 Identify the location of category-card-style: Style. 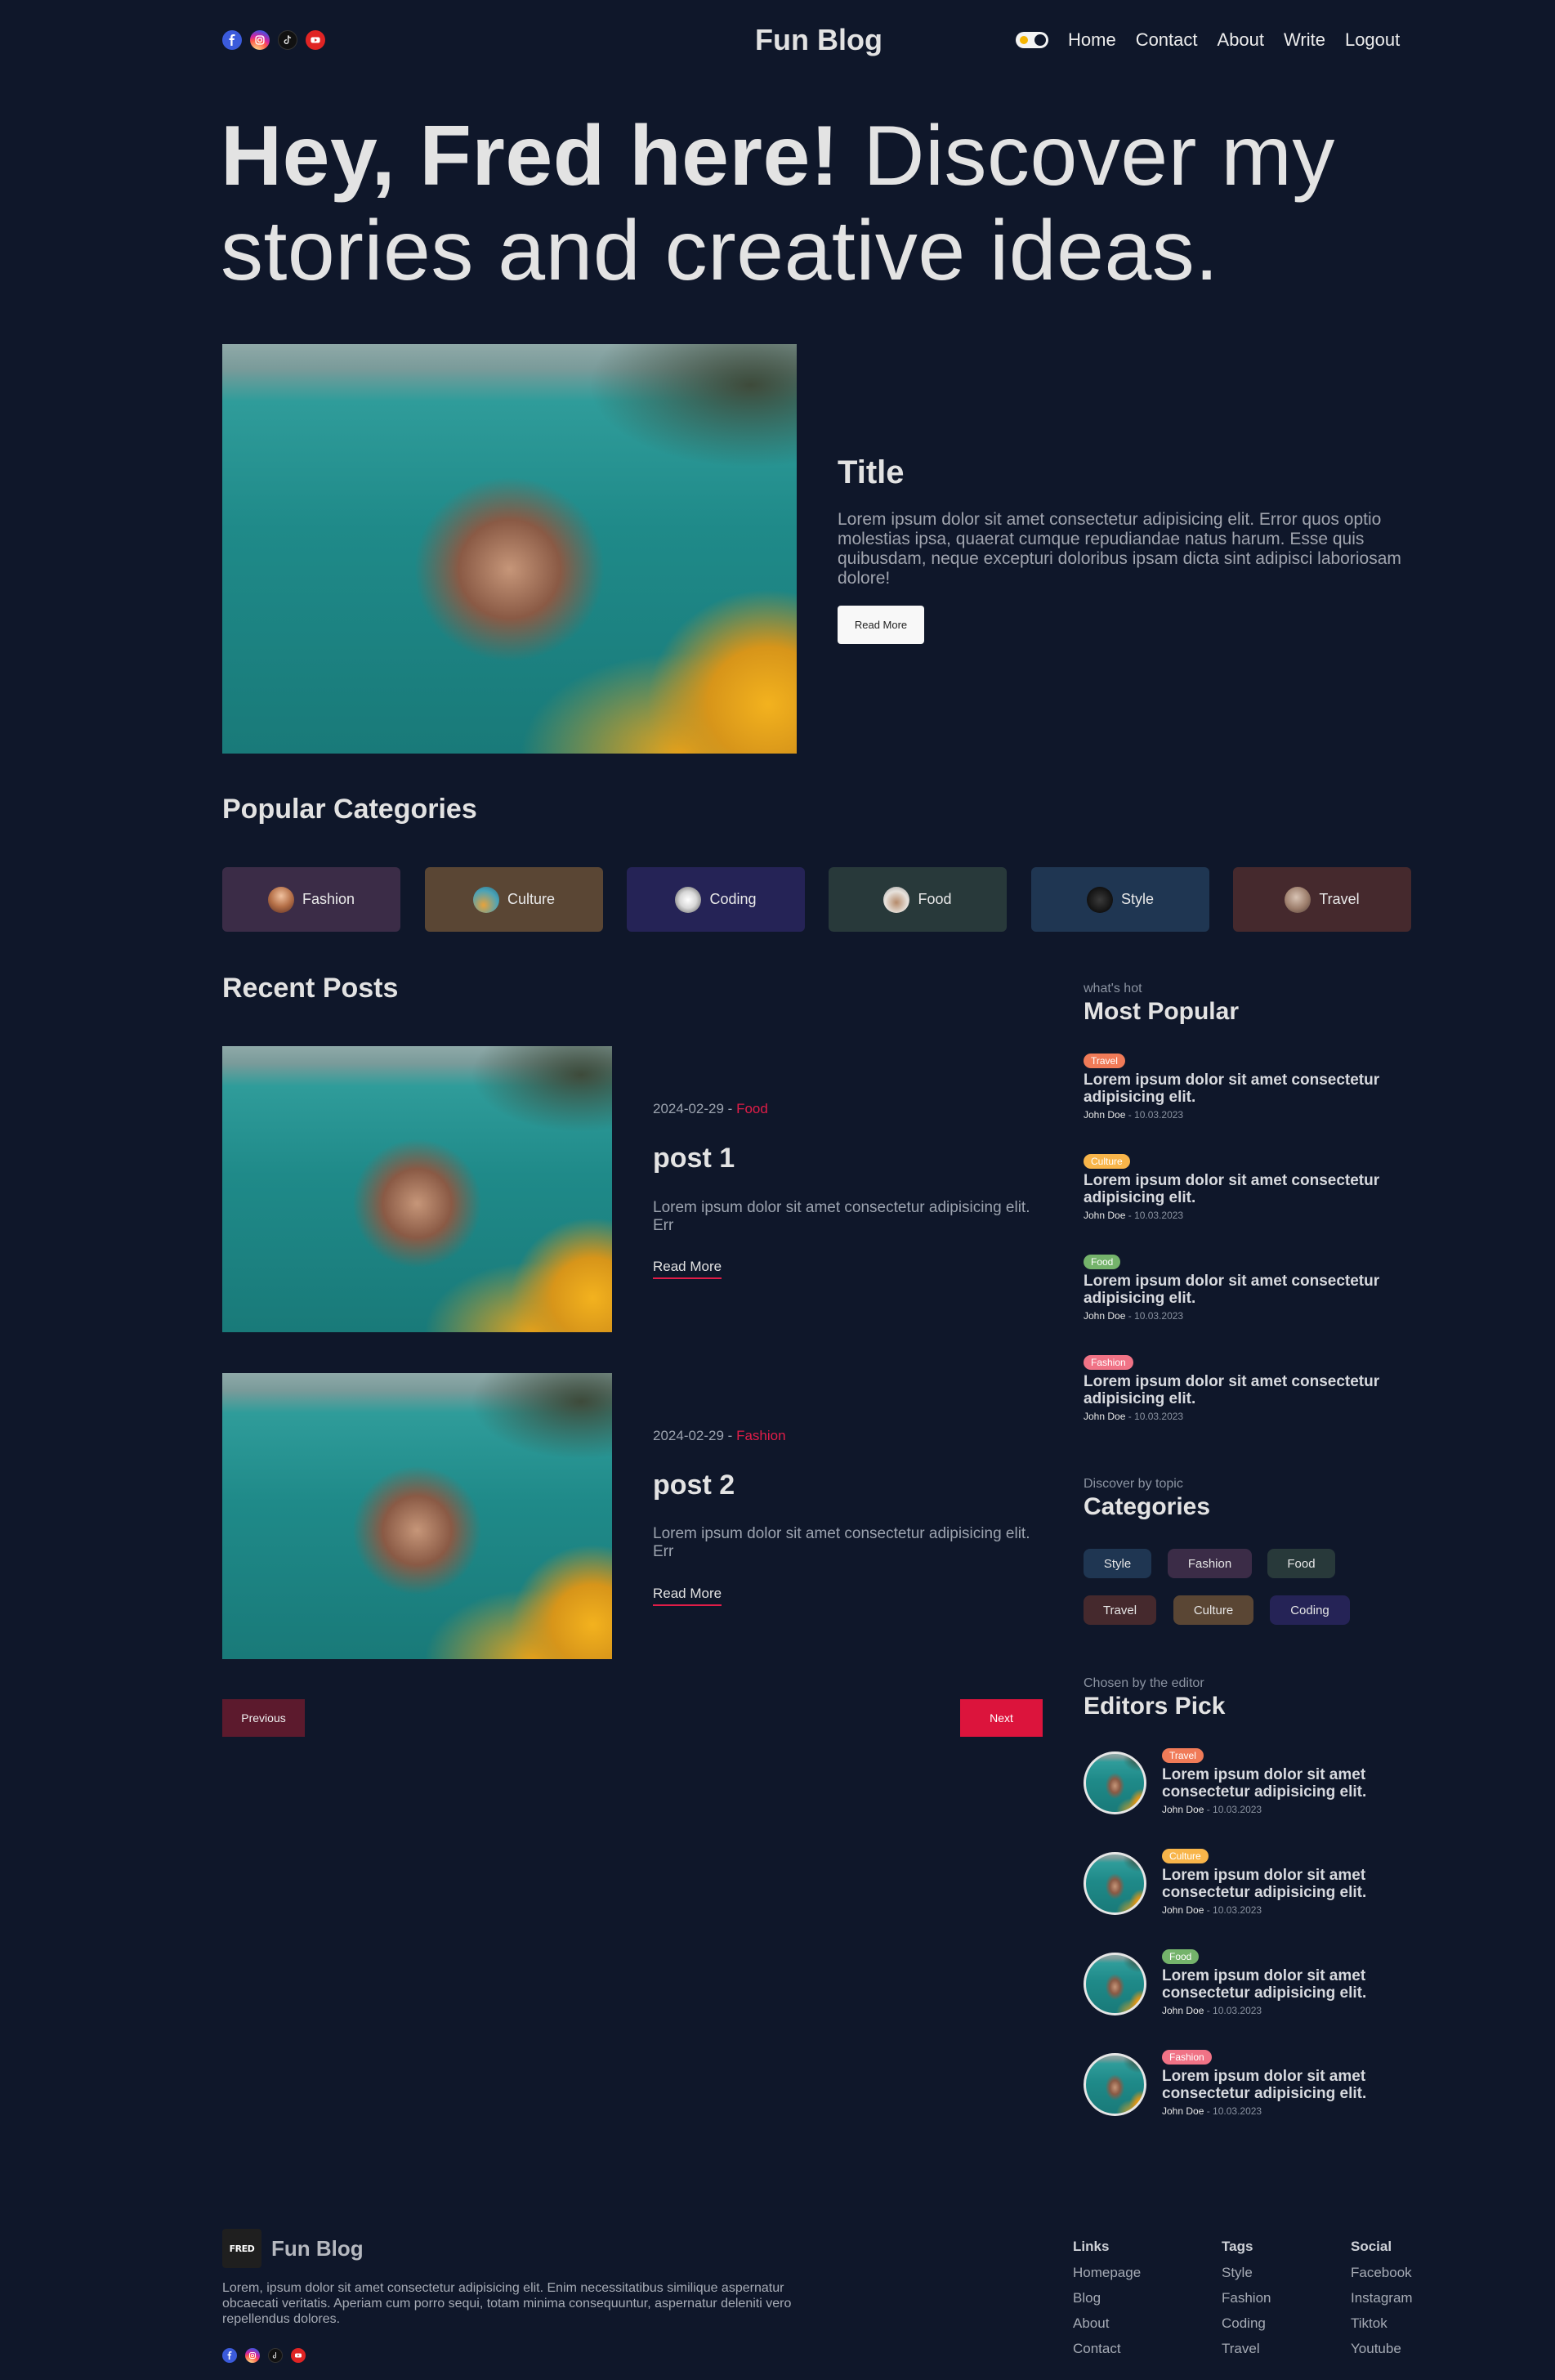
(1120, 900).